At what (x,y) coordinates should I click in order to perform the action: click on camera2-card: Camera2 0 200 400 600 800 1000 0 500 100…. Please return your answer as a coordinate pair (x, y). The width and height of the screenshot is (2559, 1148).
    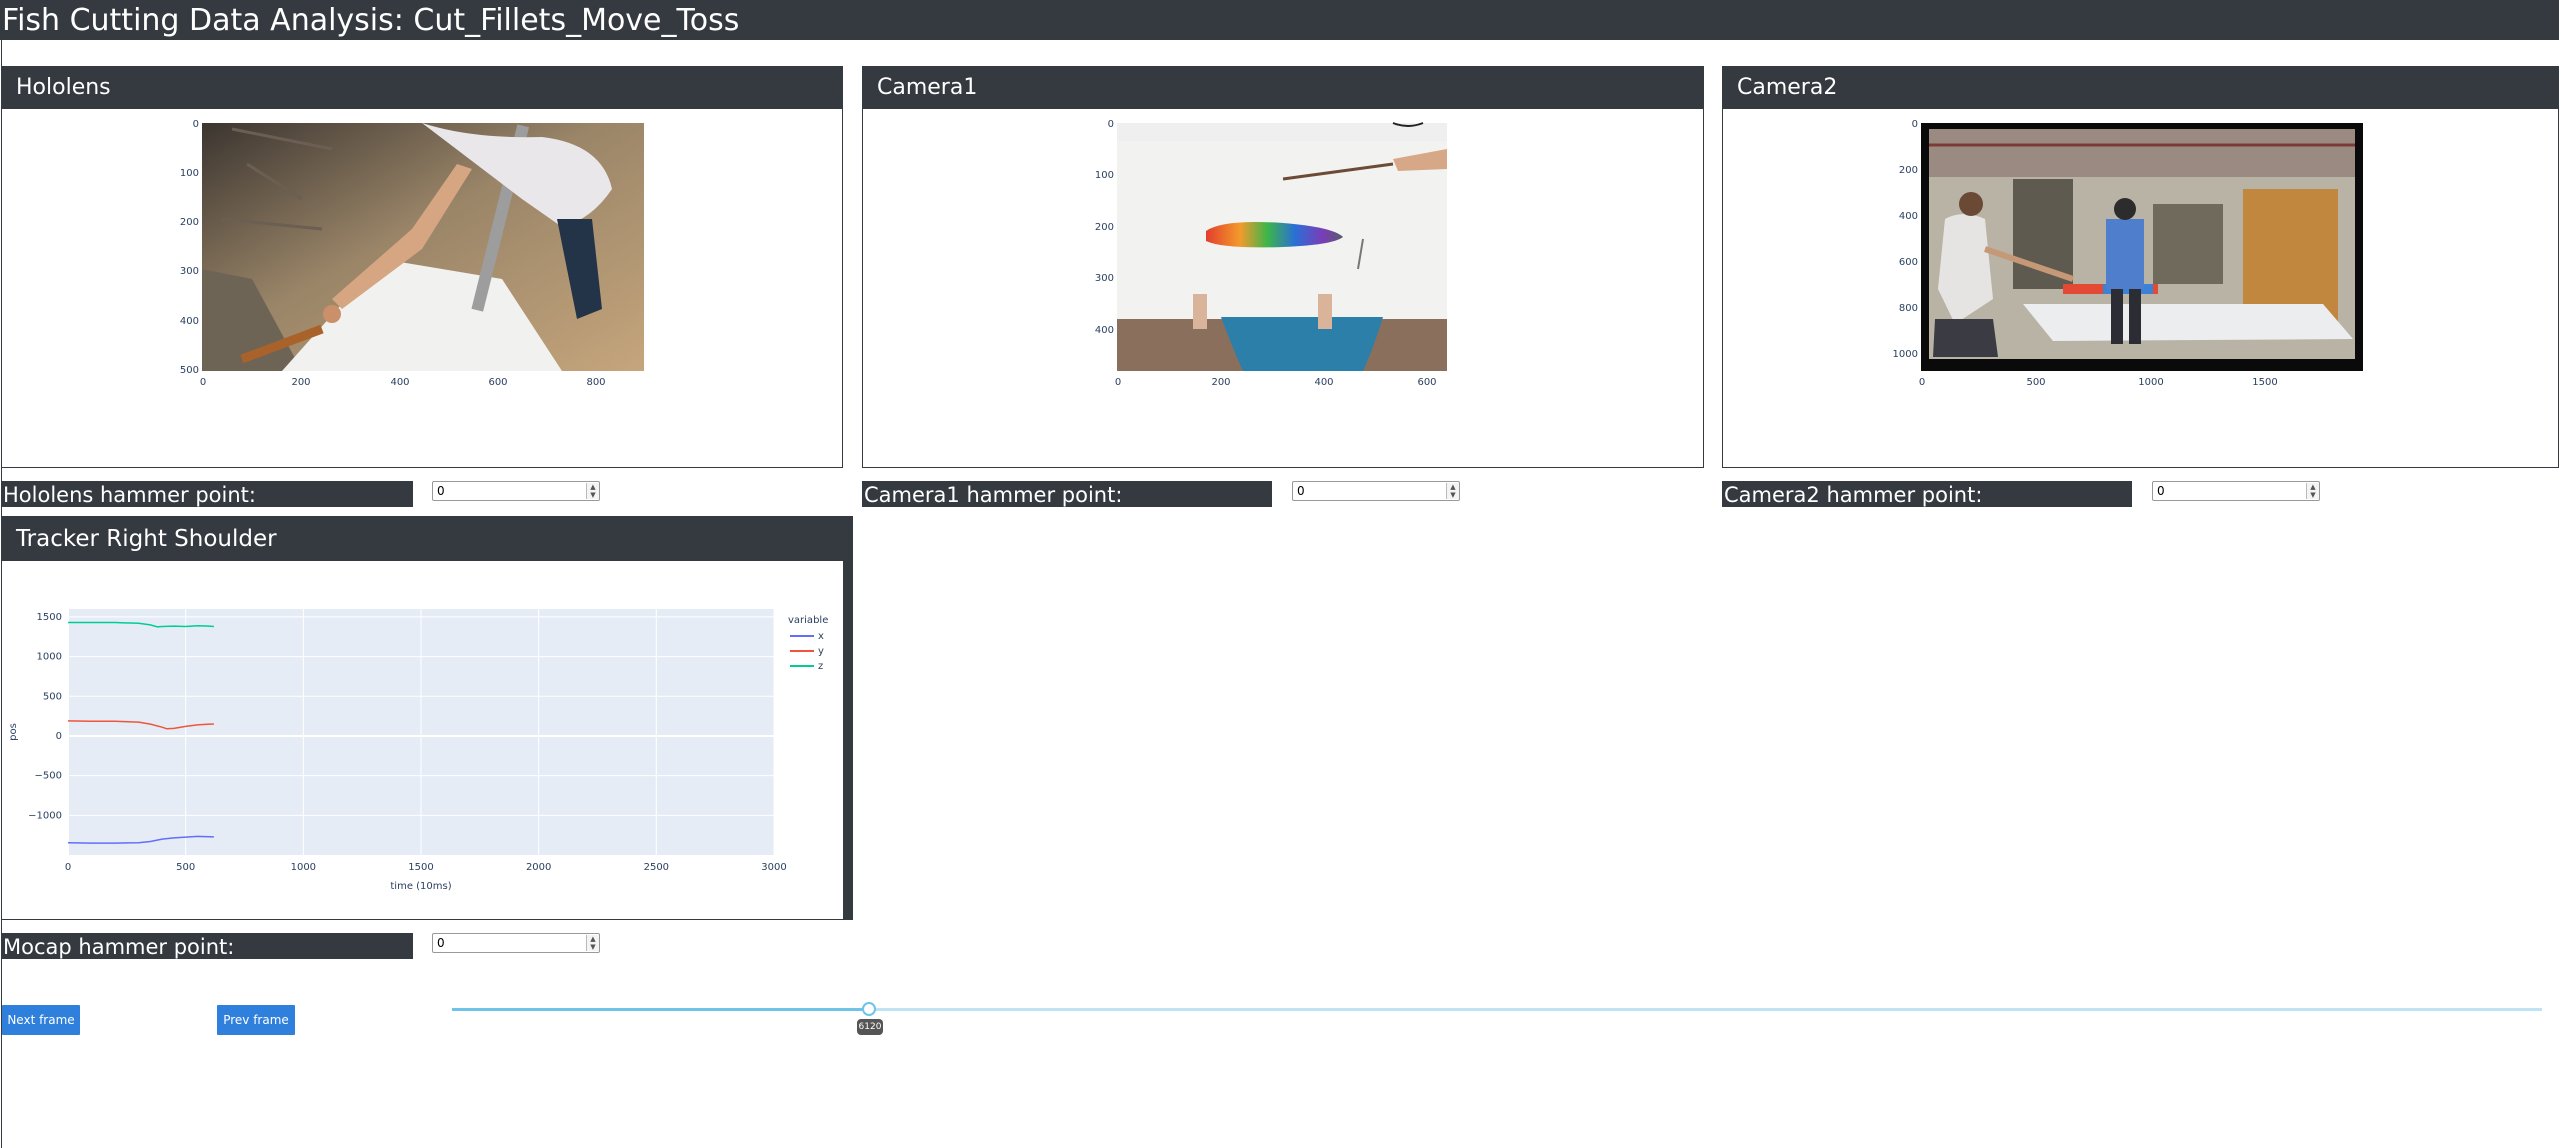
    Looking at the image, I should click on (2140, 267).